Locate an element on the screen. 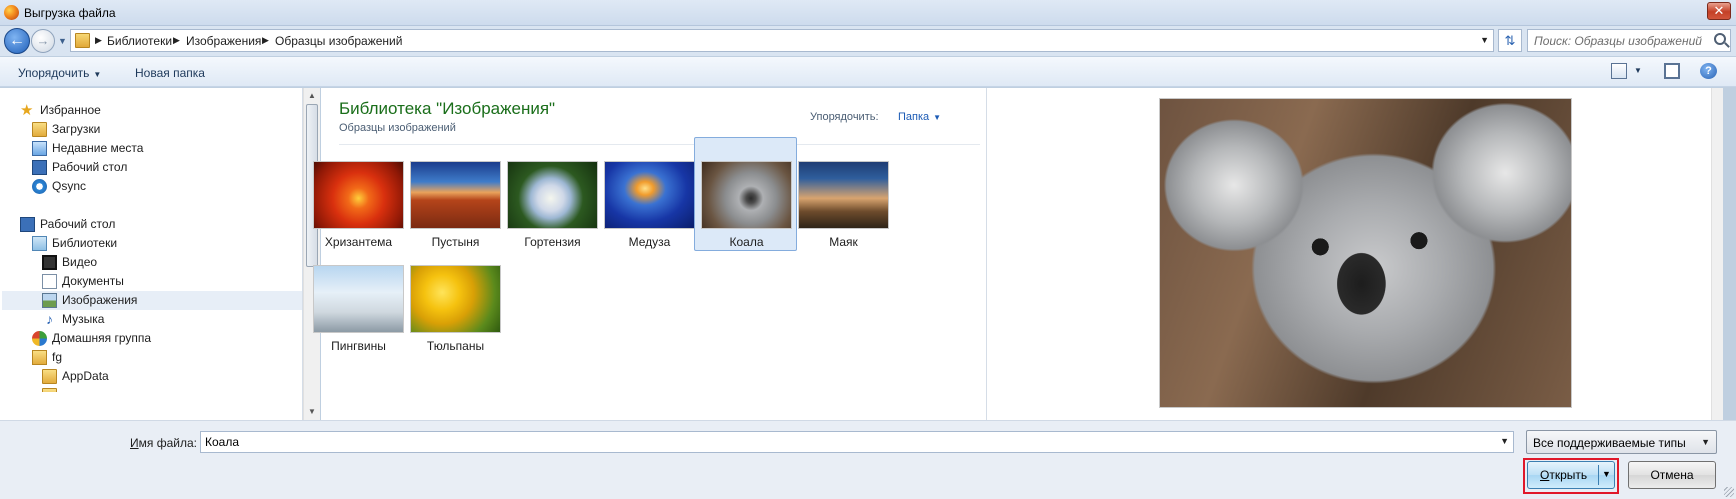 The image size is (1736, 499). filename-label: Имя файла: is located at coordinates (163, 443).